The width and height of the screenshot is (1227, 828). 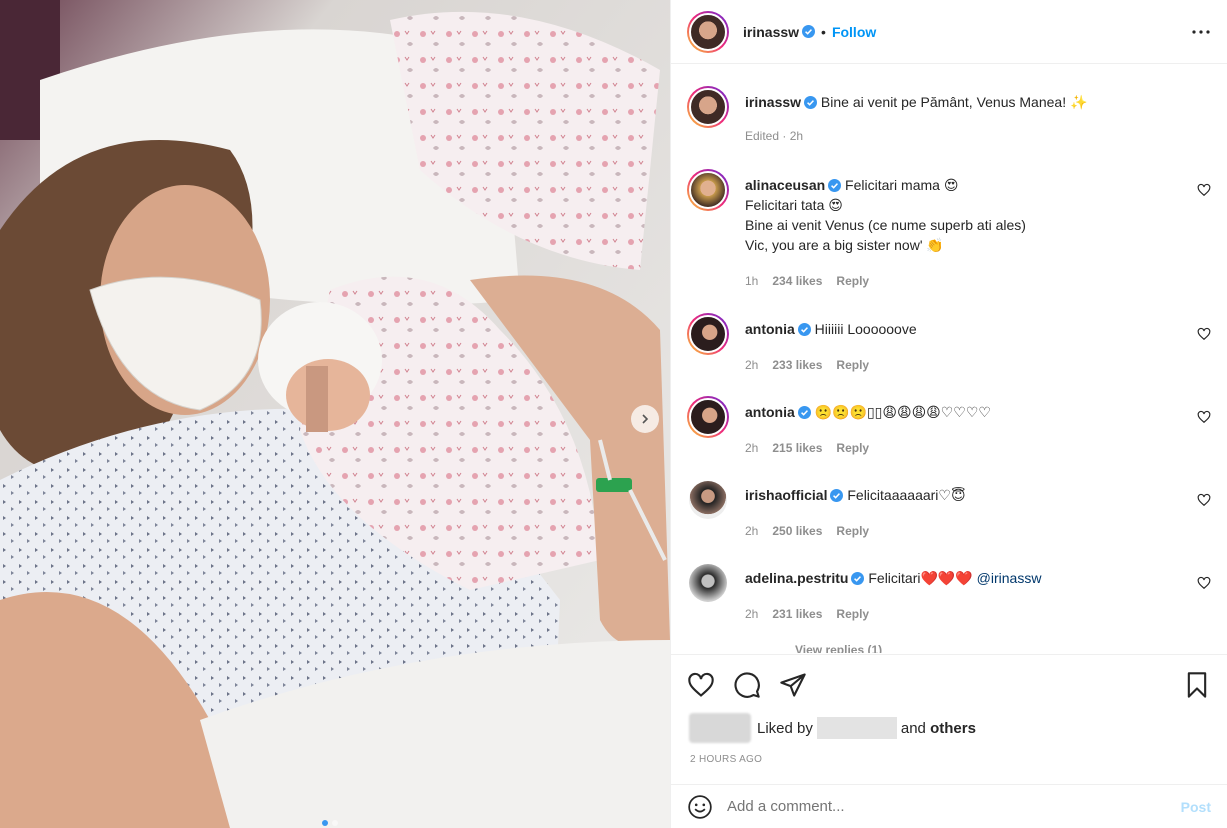 I want to click on comment-likes: 231 likes, so click(x=797, y=614).